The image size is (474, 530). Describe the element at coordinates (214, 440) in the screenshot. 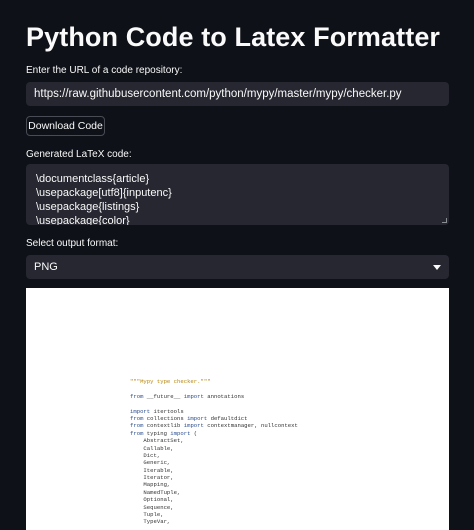

I see `preview-code-line: AbstractSet,` at that location.